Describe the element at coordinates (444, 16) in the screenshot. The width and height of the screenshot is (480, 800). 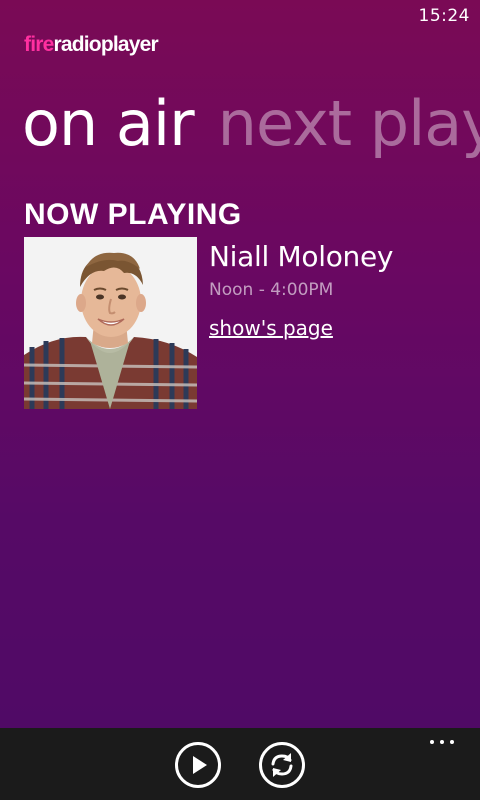
I see `status-time: 15:24` at that location.